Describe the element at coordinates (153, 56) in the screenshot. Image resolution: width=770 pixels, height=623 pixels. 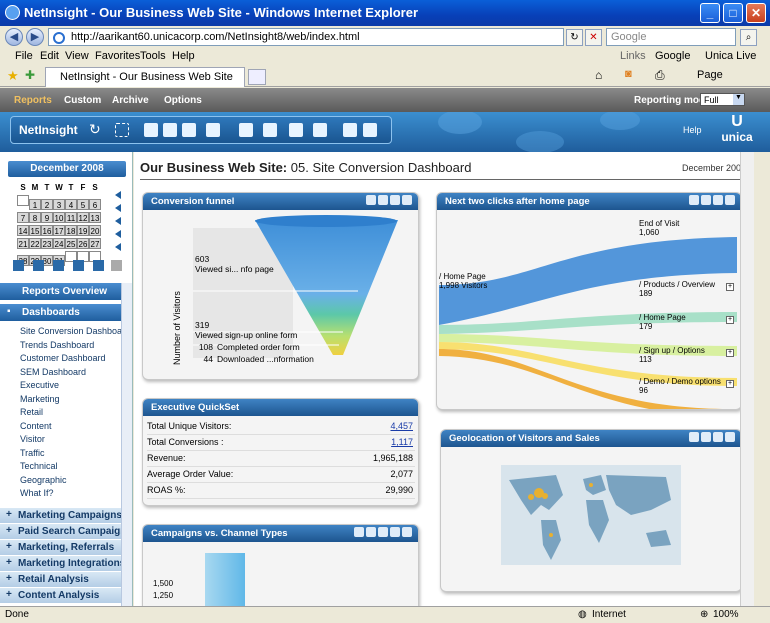
I see `menu-tools: Tools` at that location.